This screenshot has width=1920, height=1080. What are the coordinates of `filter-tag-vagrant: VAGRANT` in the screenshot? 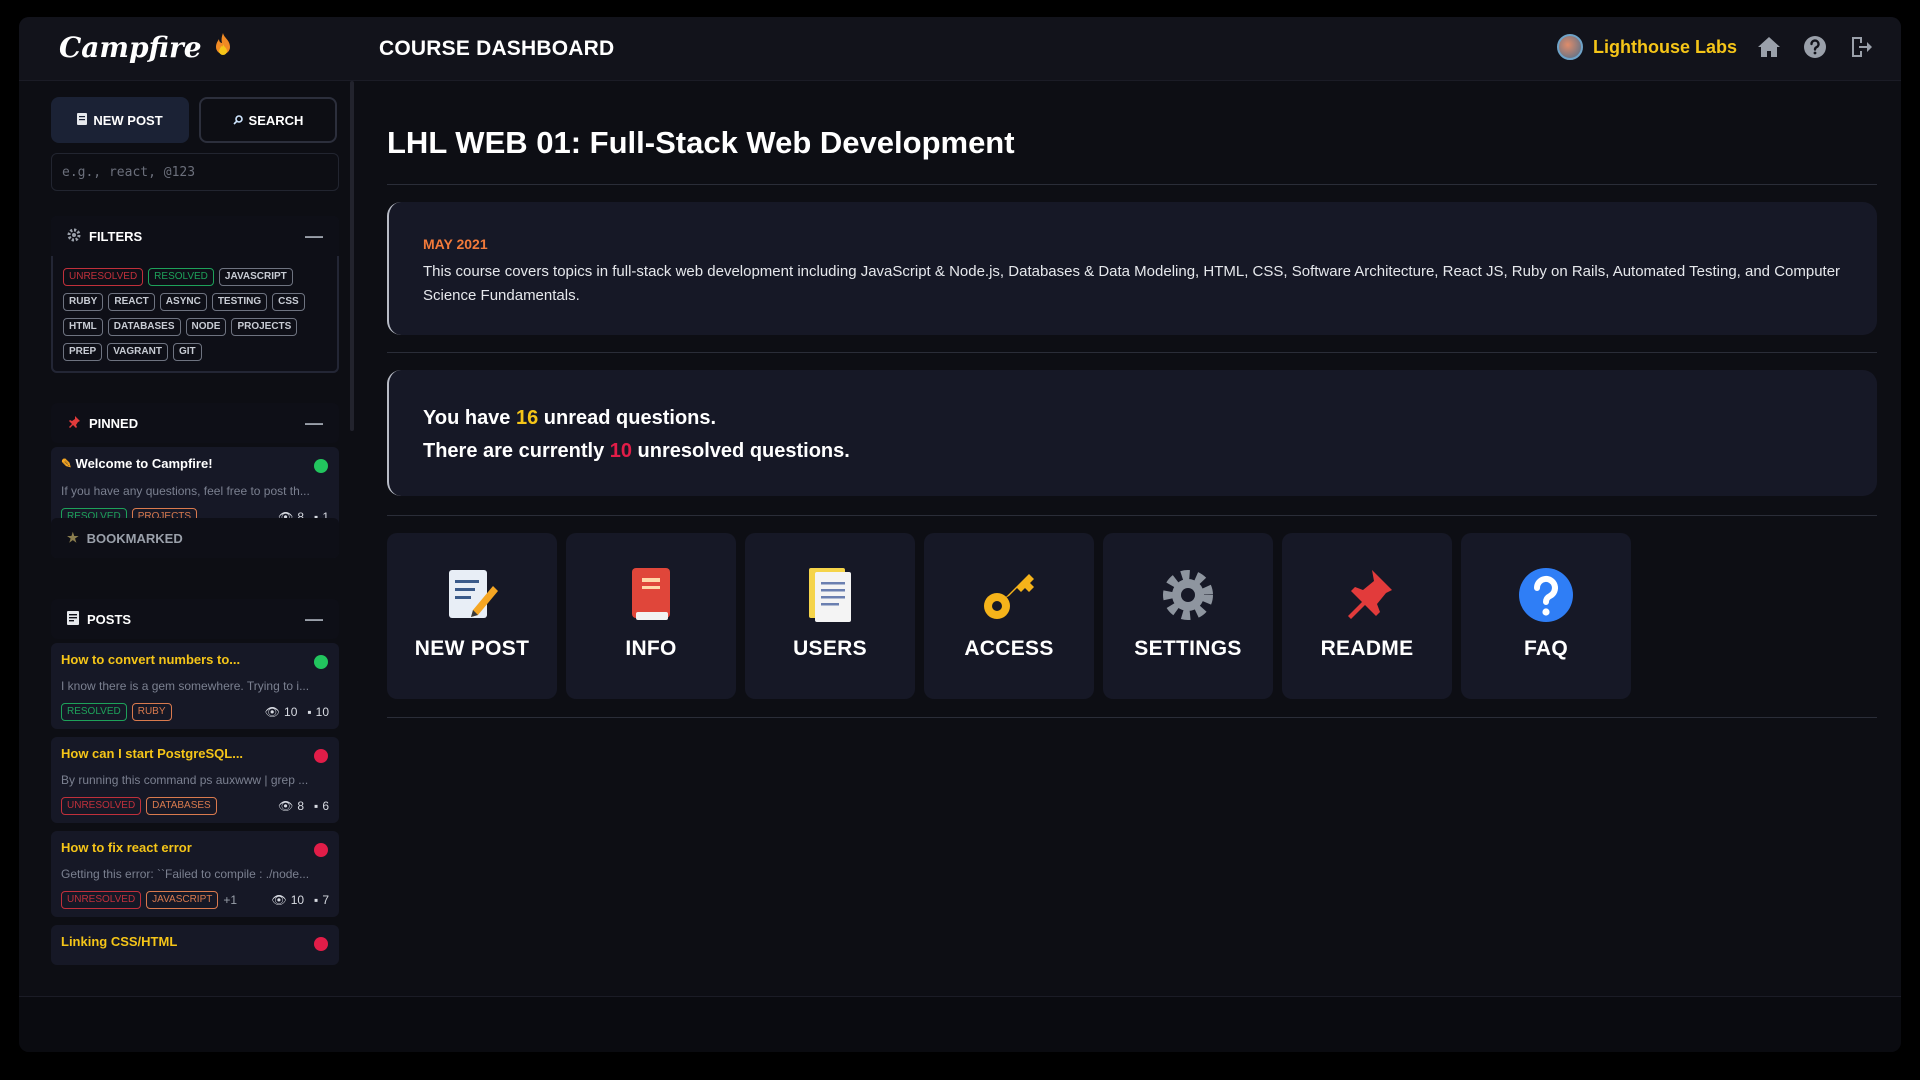 It's located at (137, 352).